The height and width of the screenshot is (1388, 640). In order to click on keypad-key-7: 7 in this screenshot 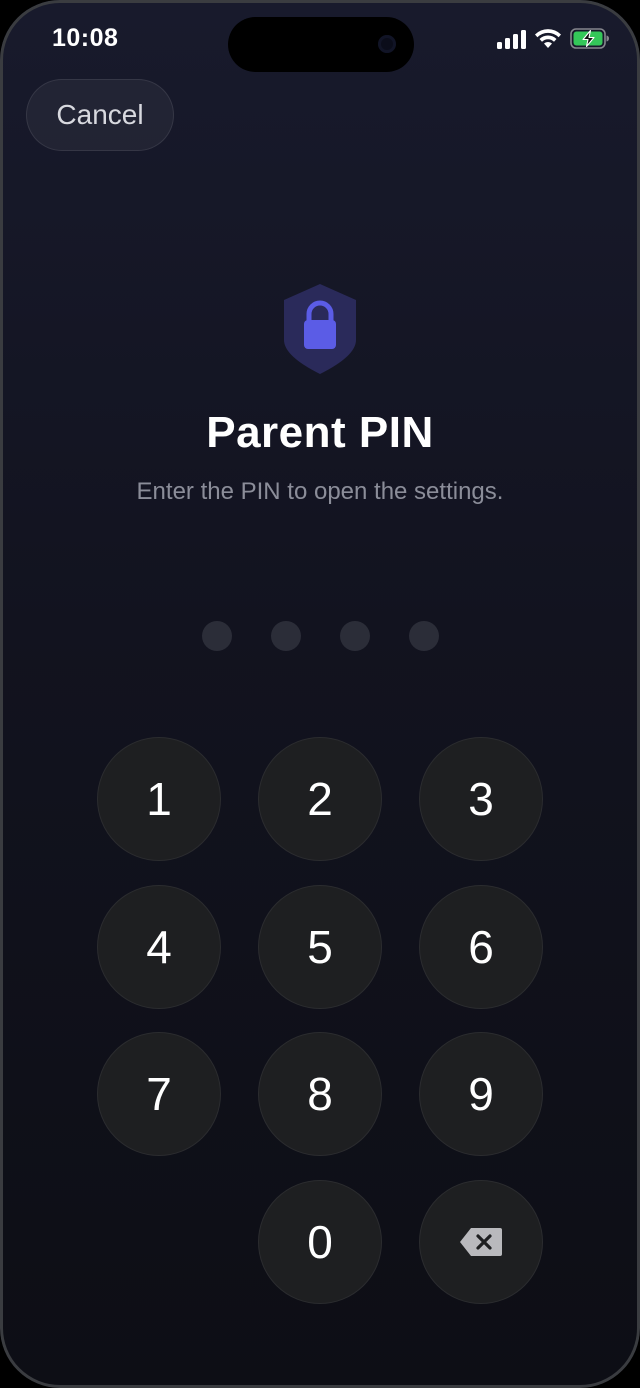, I will do `click(159, 1094)`.